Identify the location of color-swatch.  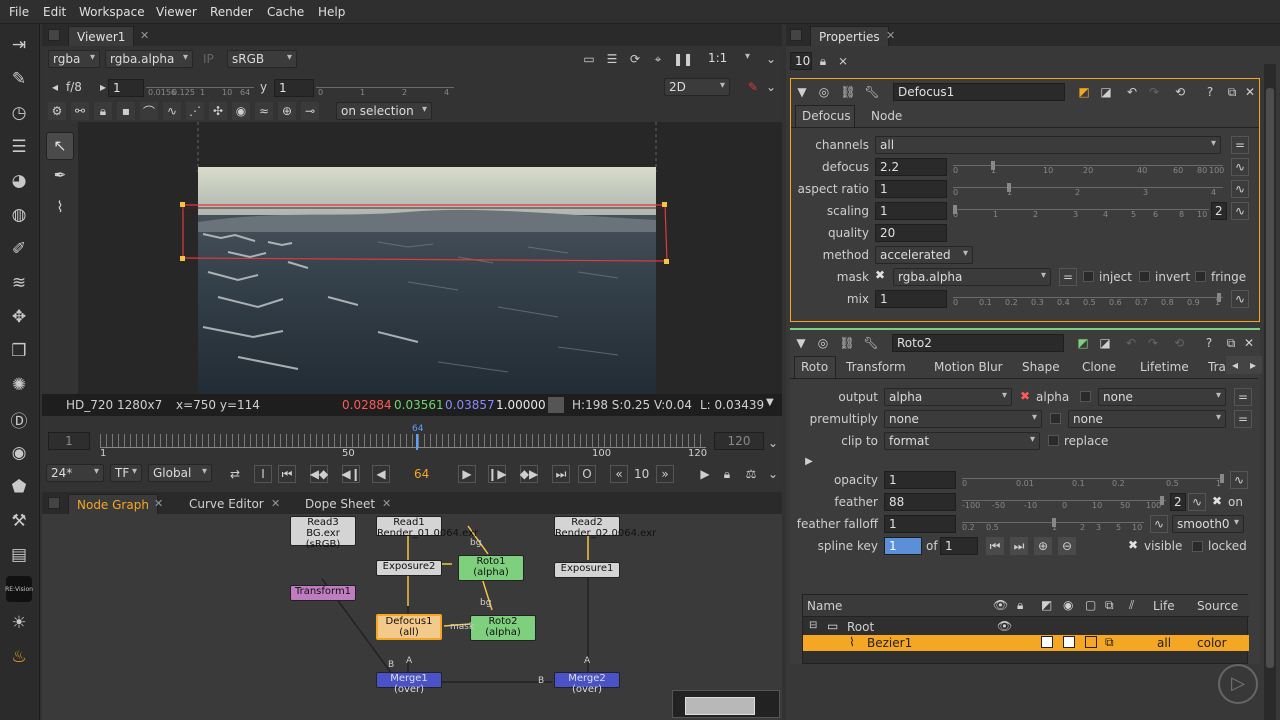
(1069, 642).